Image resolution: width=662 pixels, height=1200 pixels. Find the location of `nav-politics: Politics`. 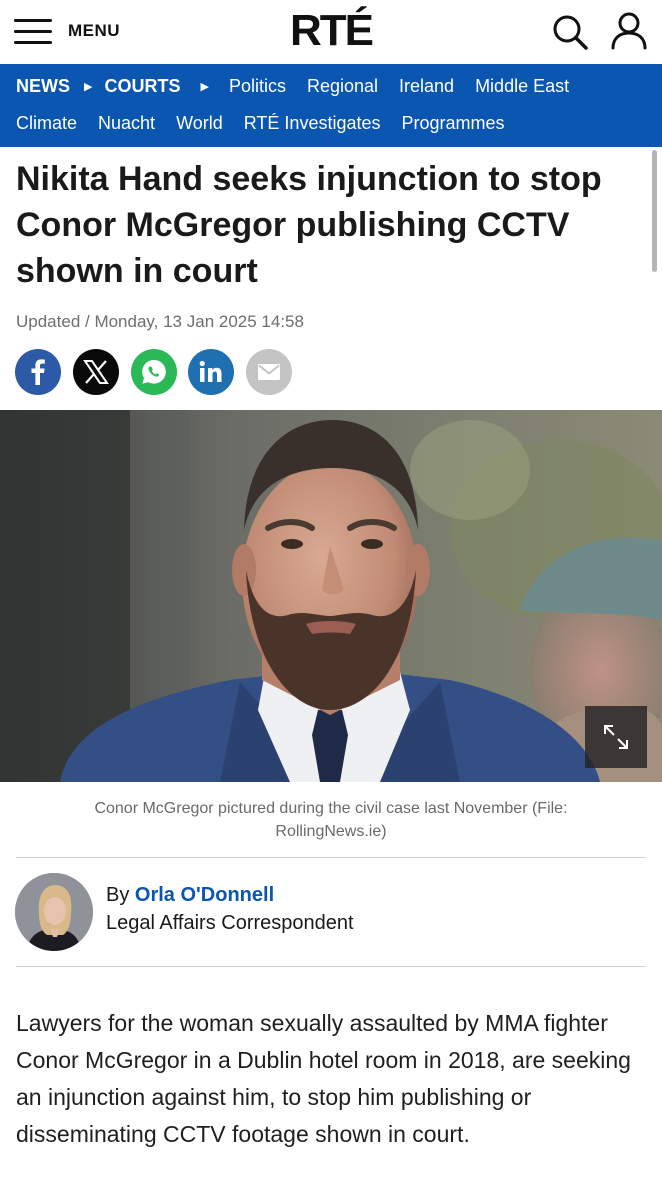

nav-politics: Politics is located at coordinates (257, 86).